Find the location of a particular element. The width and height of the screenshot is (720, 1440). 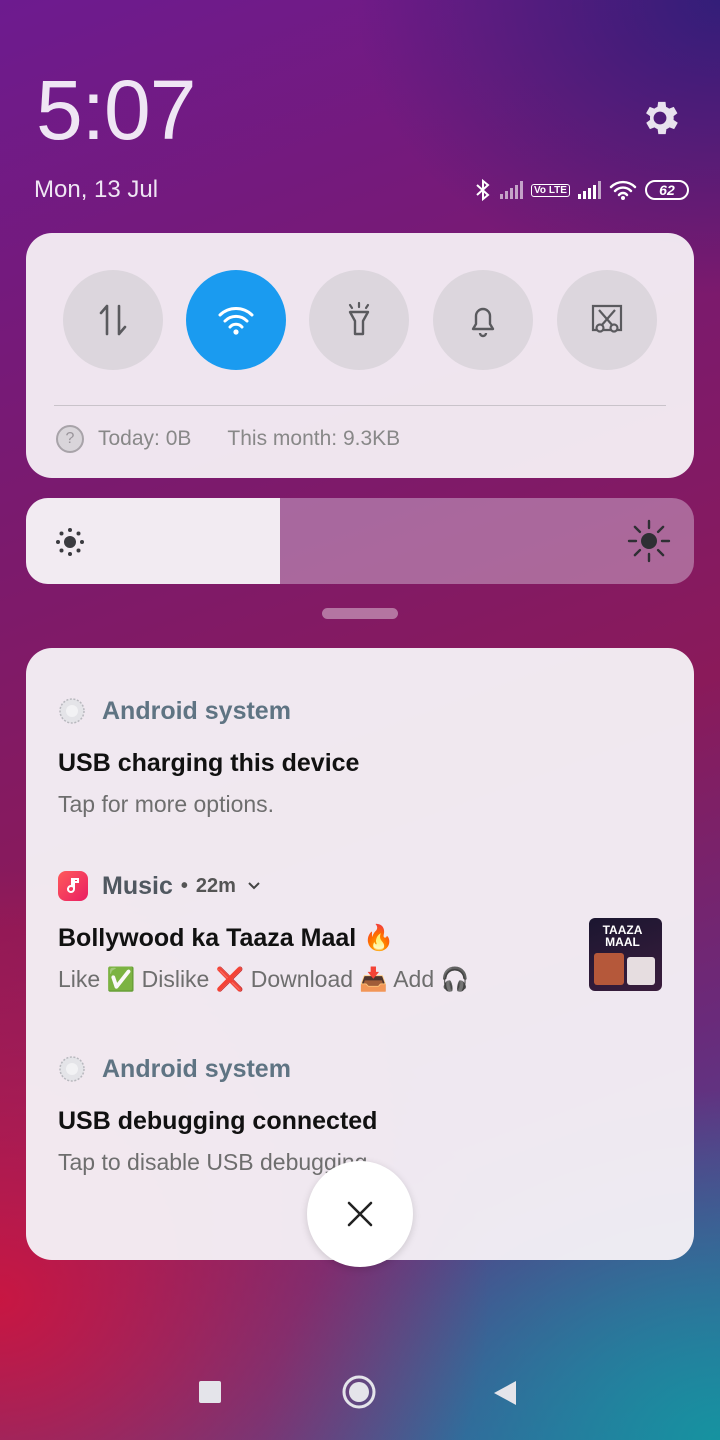

signal-strength-1-icon is located at coordinates (511, 190).